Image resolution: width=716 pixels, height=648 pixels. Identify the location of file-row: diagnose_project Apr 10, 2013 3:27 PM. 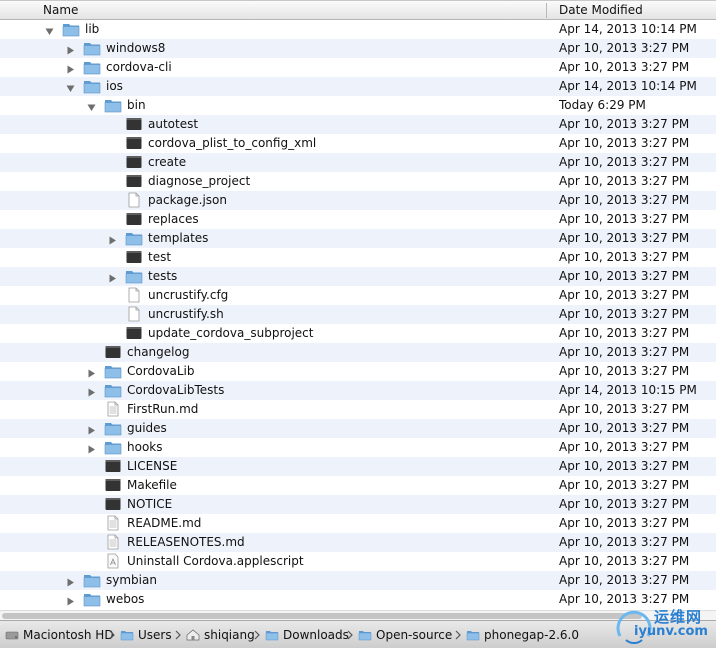
(358, 181).